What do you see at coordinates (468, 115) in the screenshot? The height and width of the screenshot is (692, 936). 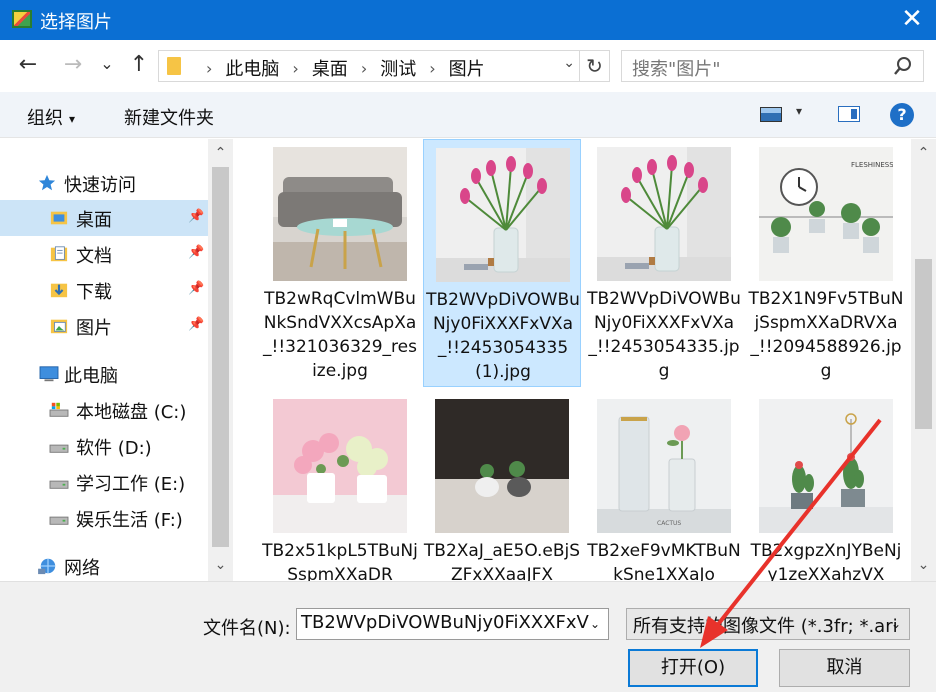 I see `command-bar: 组织 ▾ 新建文件夹 ▾ ?` at bounding box center [468, 115].